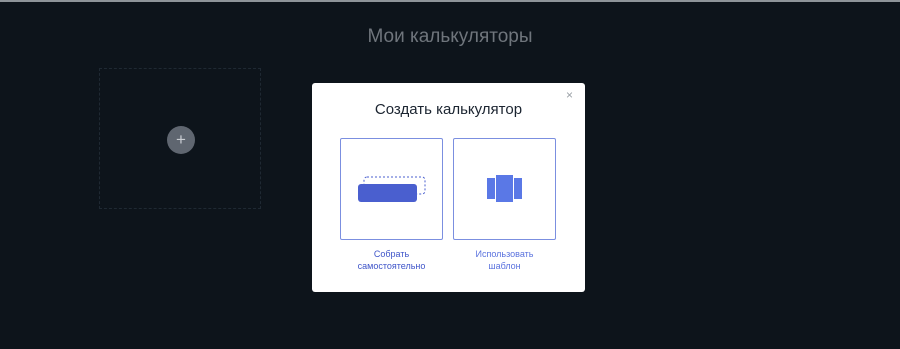 The width and height of the screenshot is (900, 349). I want to click on top-strip, so click(450, 1).